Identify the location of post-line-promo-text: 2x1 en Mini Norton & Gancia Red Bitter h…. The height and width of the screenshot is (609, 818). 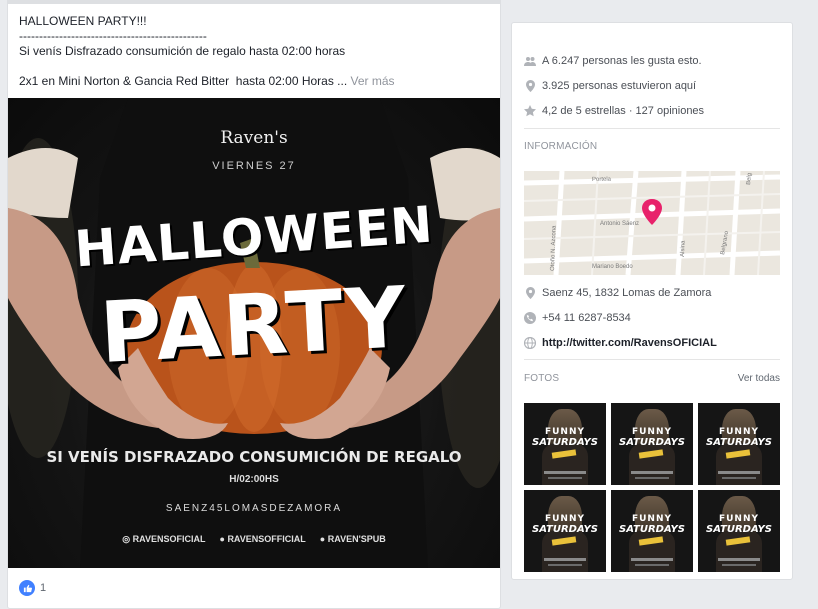
(185, 81).